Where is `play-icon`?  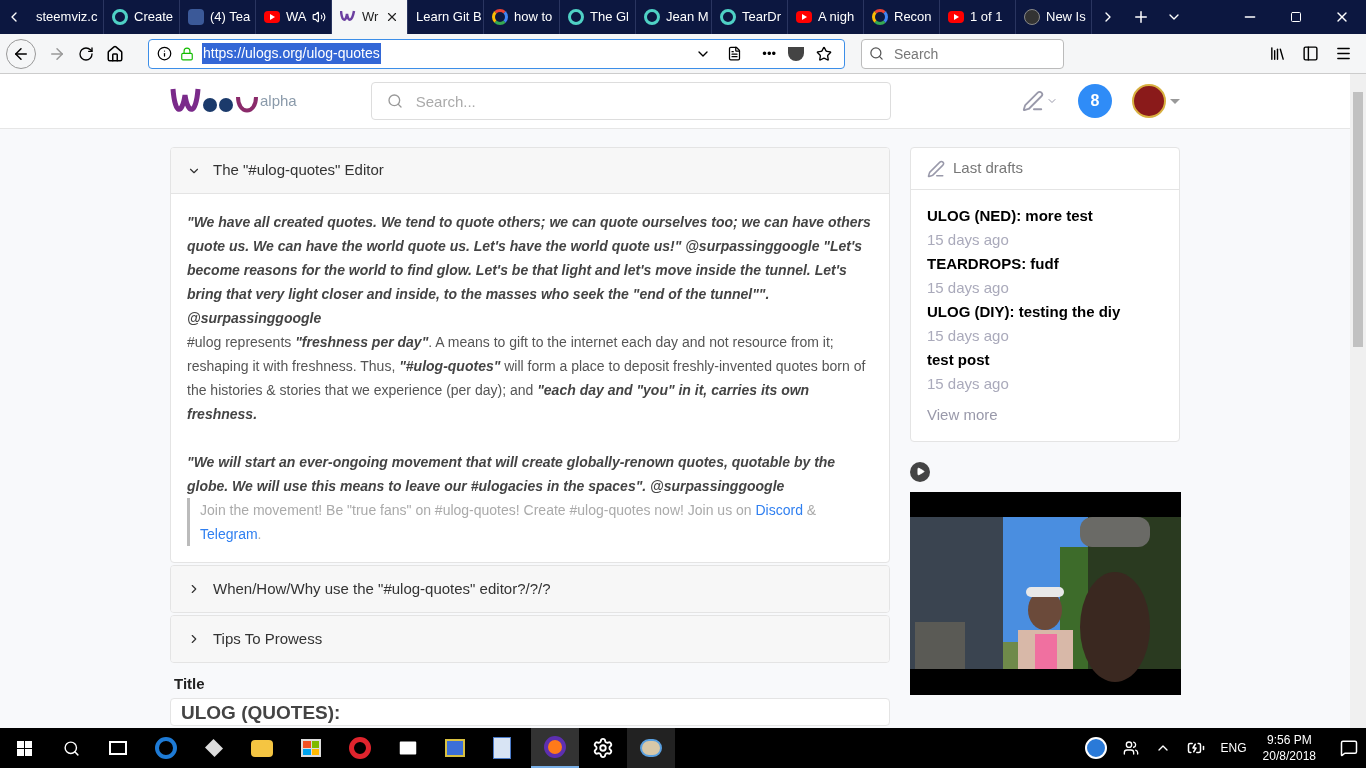 play-icon is located at coordinates (920, 471).